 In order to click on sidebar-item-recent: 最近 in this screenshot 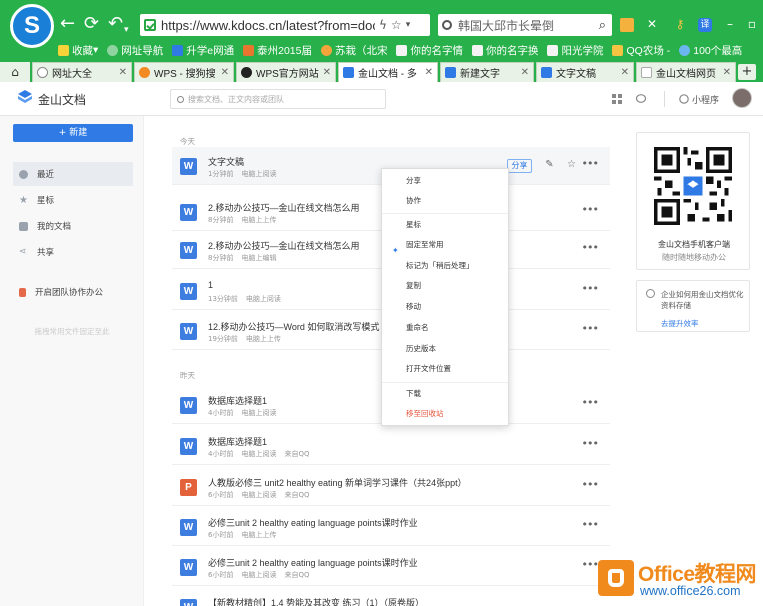, I will do `click(73, 174)`.